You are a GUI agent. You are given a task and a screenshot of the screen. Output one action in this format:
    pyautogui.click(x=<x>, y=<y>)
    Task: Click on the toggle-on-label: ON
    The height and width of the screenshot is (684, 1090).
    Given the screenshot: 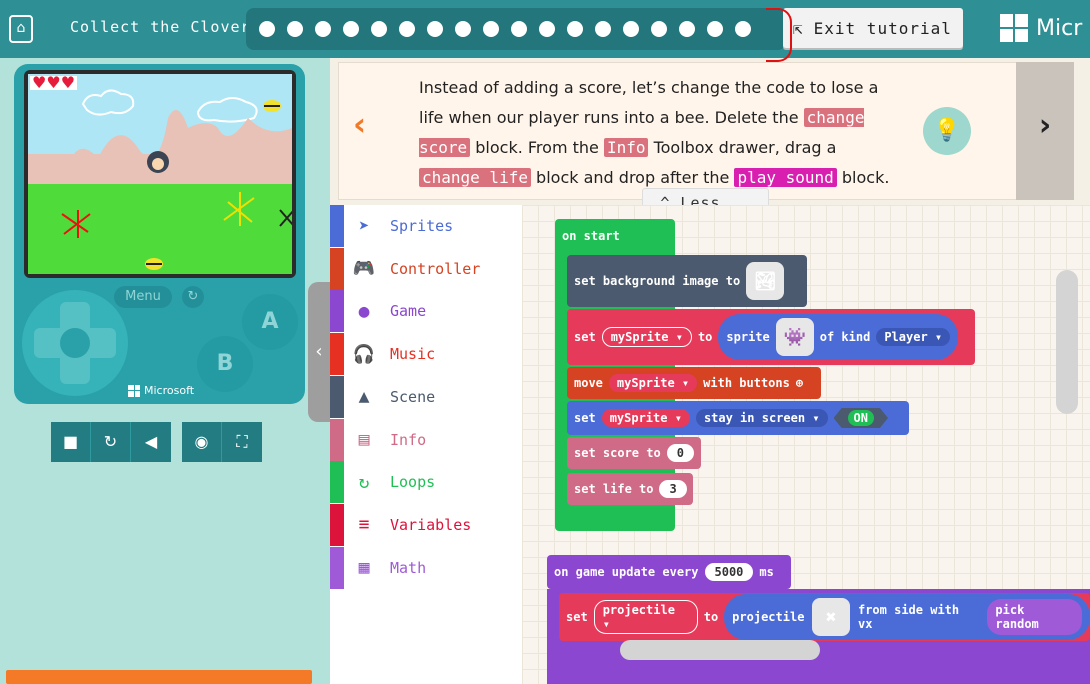 What is the action you would take?
    pyautogui.click(x=860, y=418)
    